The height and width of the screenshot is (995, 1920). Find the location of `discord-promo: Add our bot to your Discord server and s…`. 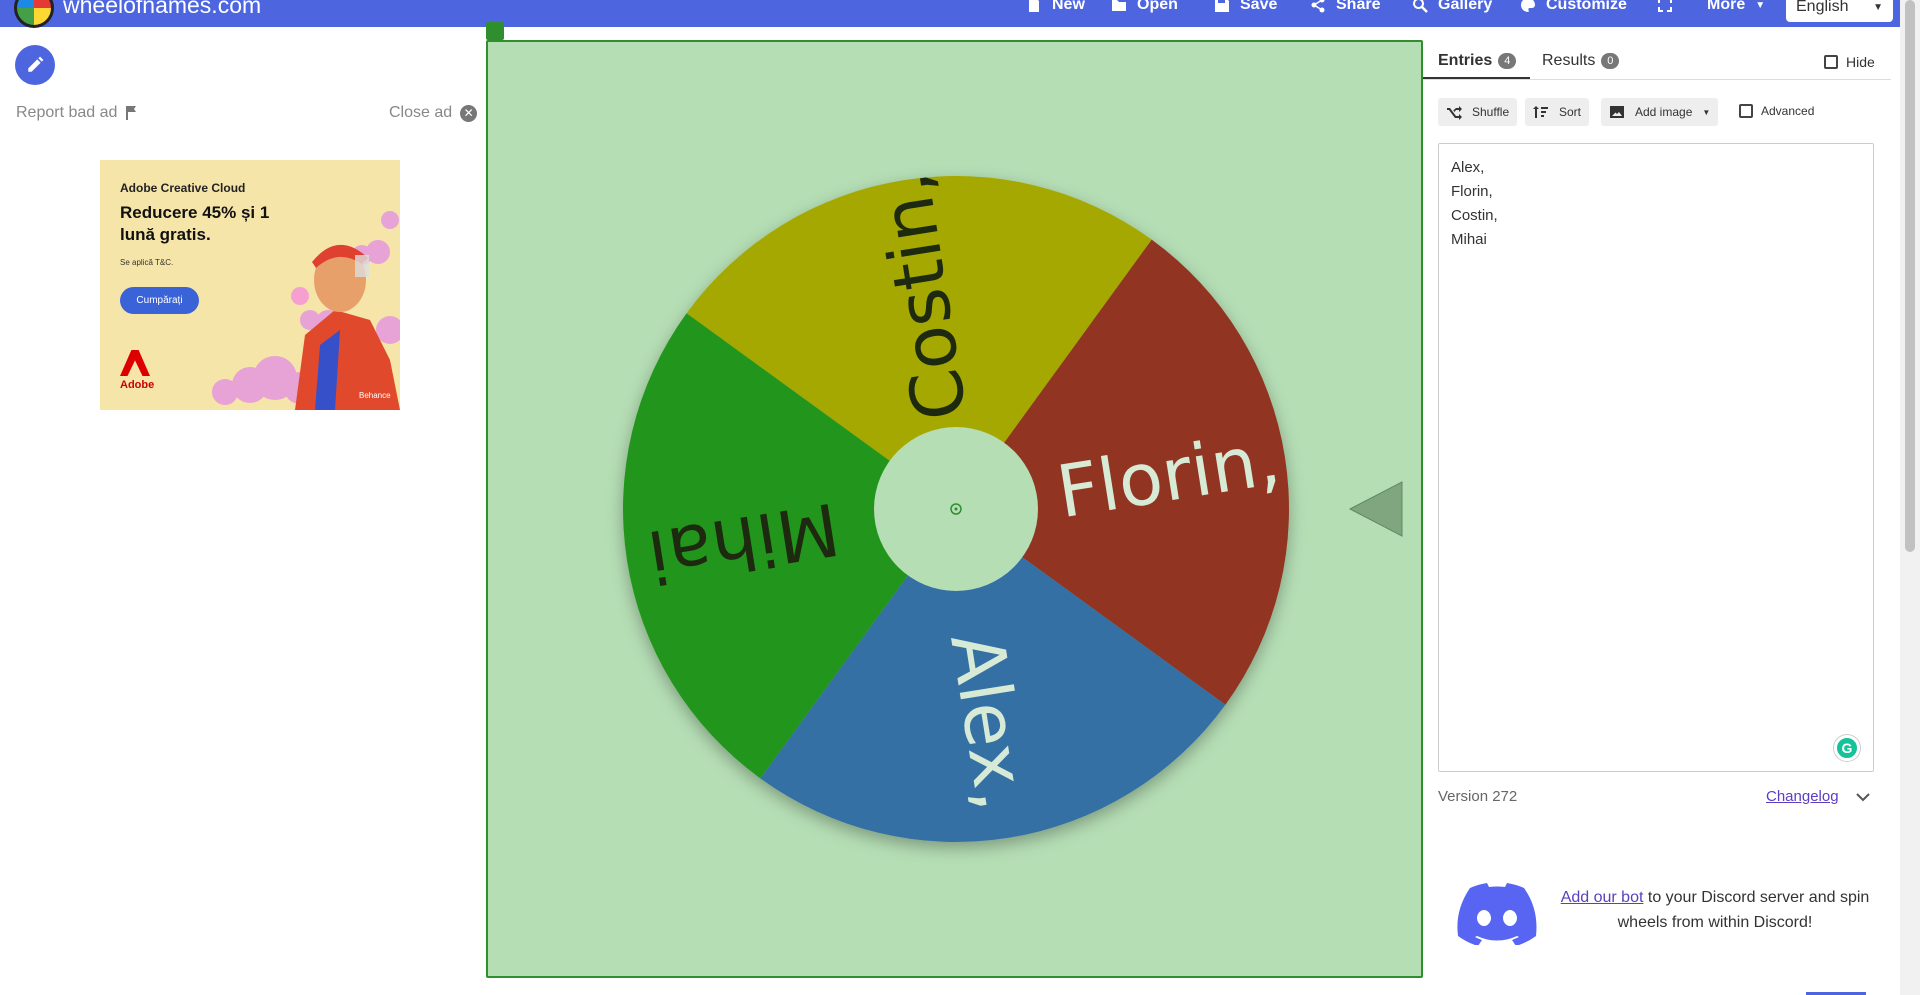

discord-promo: Add our bot to your Discord server and s… is located at coordinates (1715, 910).